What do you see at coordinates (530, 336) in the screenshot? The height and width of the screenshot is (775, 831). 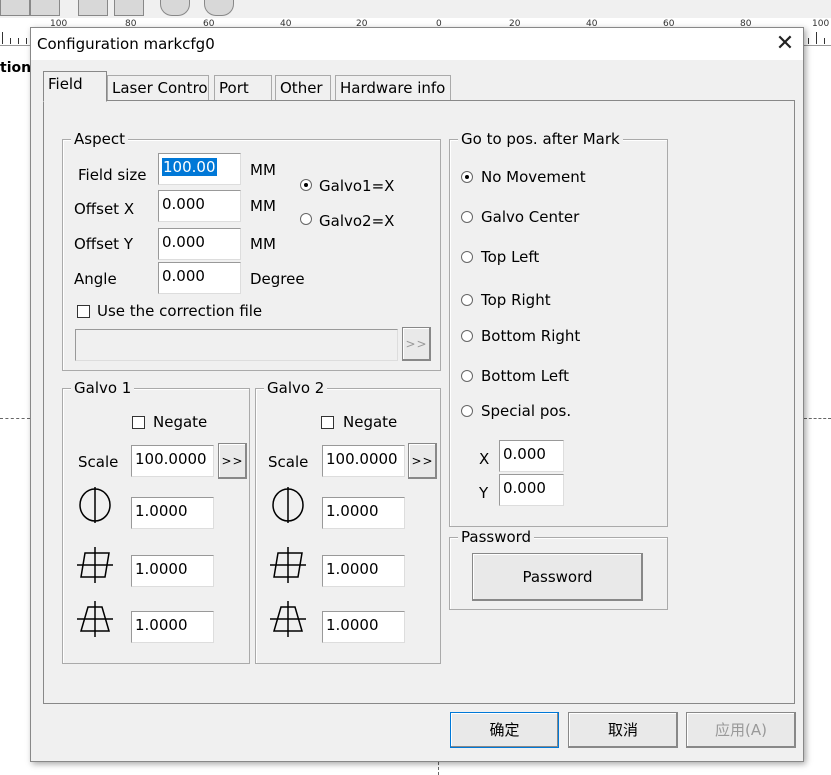 I see `goto-option-label: Bottom Right` at bounding box center [530, 336].